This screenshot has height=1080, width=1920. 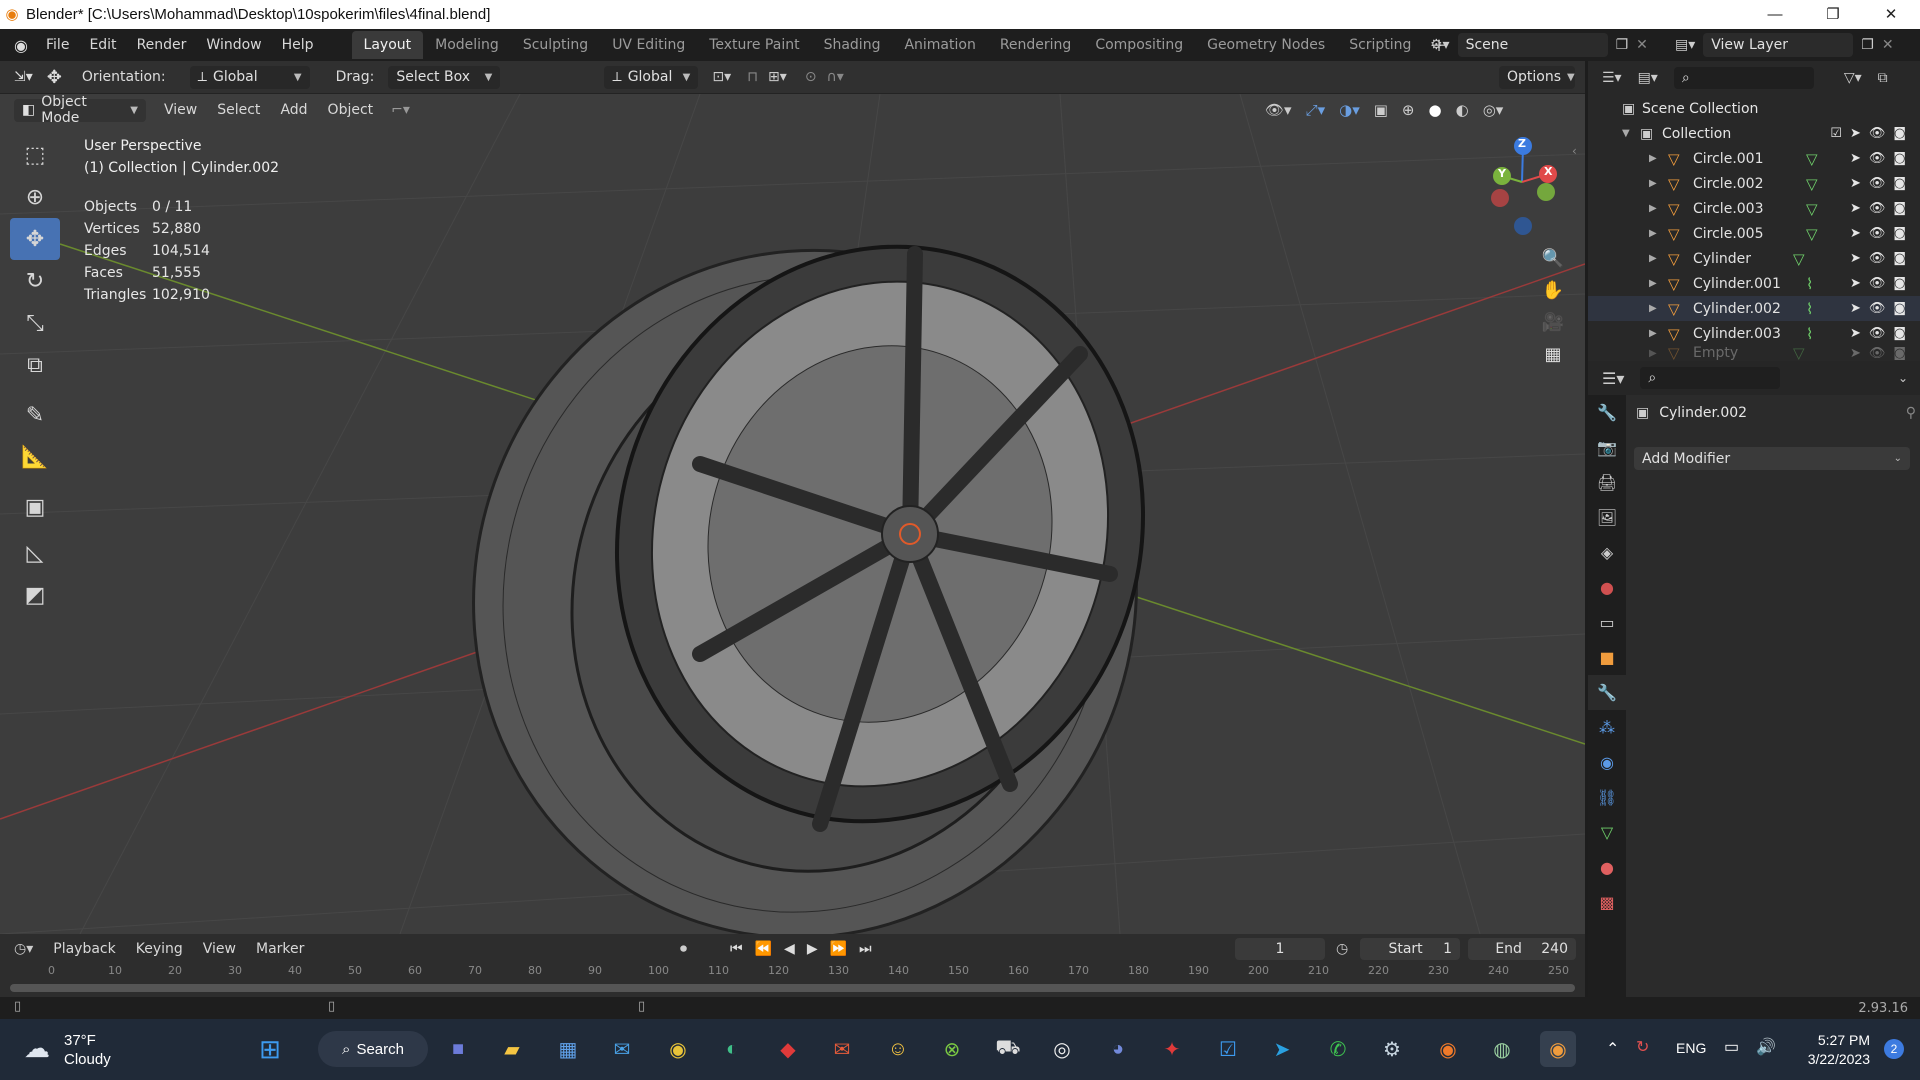 I want to click on tray-chevron-icon: ⌃, so click(x=1612, y=1049).